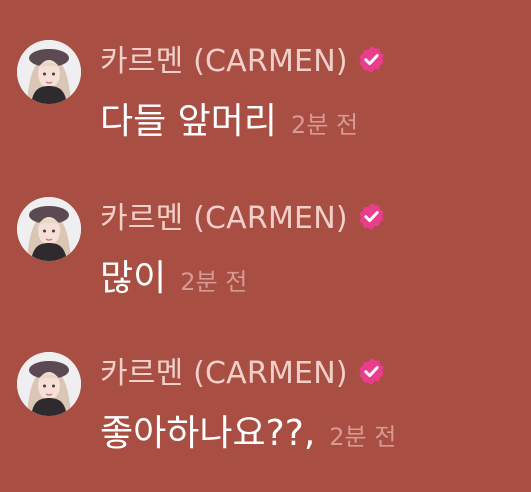  I want to click on message-body: 좋아하나요??, 2분 전, so click(248, 434).